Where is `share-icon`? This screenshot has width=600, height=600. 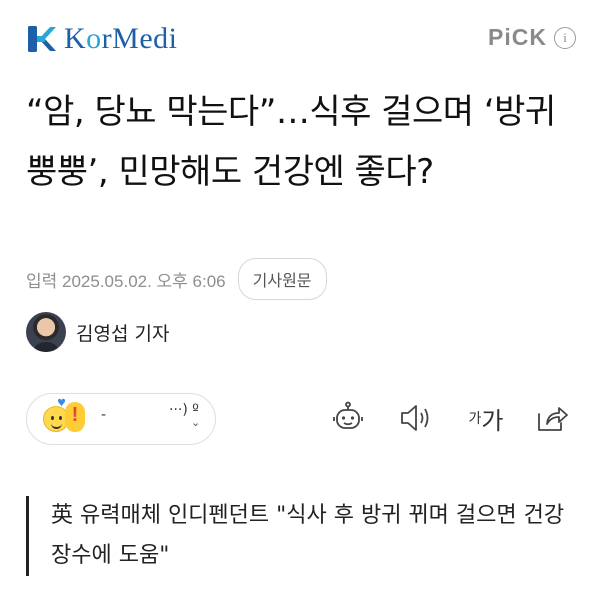 share-icon is located at coordinates (553, 419).